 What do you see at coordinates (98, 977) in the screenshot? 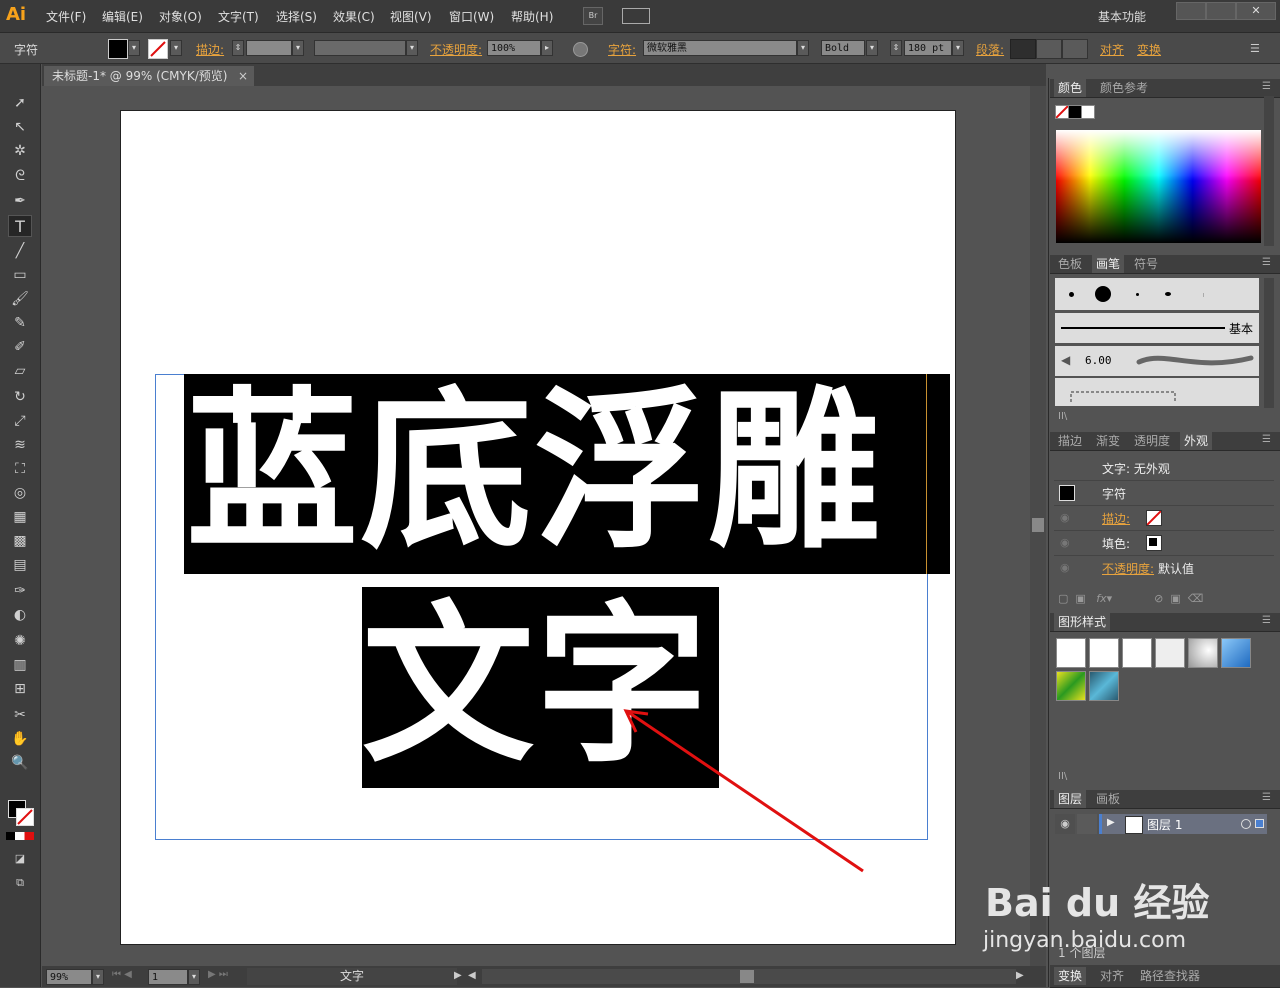
I see `zoom-dropdown: ▾` at bounding box center [98, 977].